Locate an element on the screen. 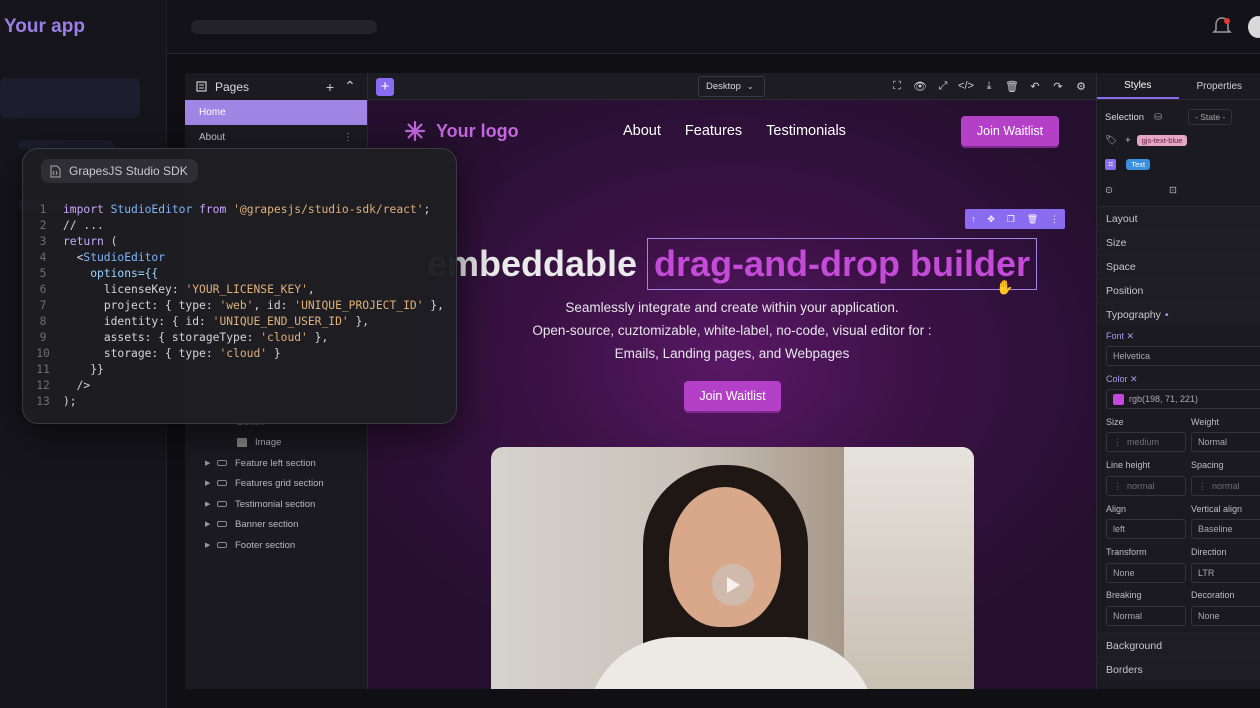 This screenshot has height=708, width=1260. nav-link-features: Features is located at coordinates (713, 131).